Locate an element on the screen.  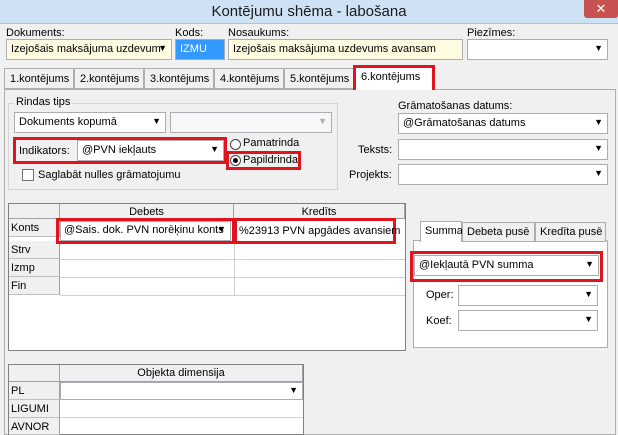
dokuments-label: Dokuments: is located at coordinates (35, 33).